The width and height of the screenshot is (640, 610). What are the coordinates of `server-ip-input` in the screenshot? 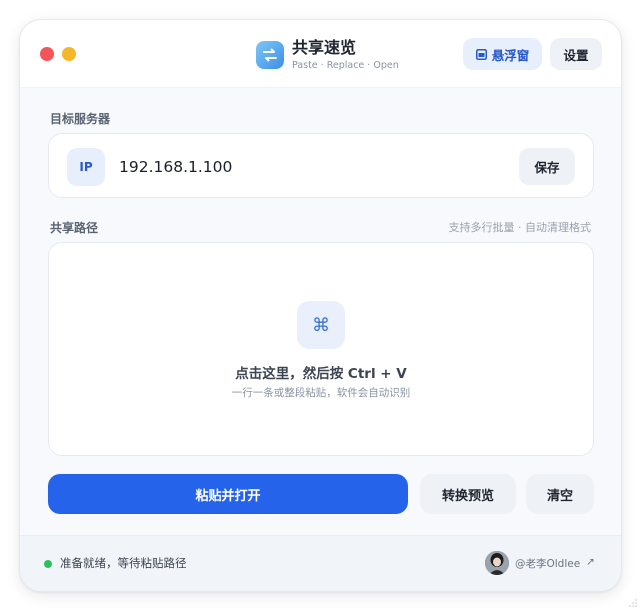 It's located at (309, 167).